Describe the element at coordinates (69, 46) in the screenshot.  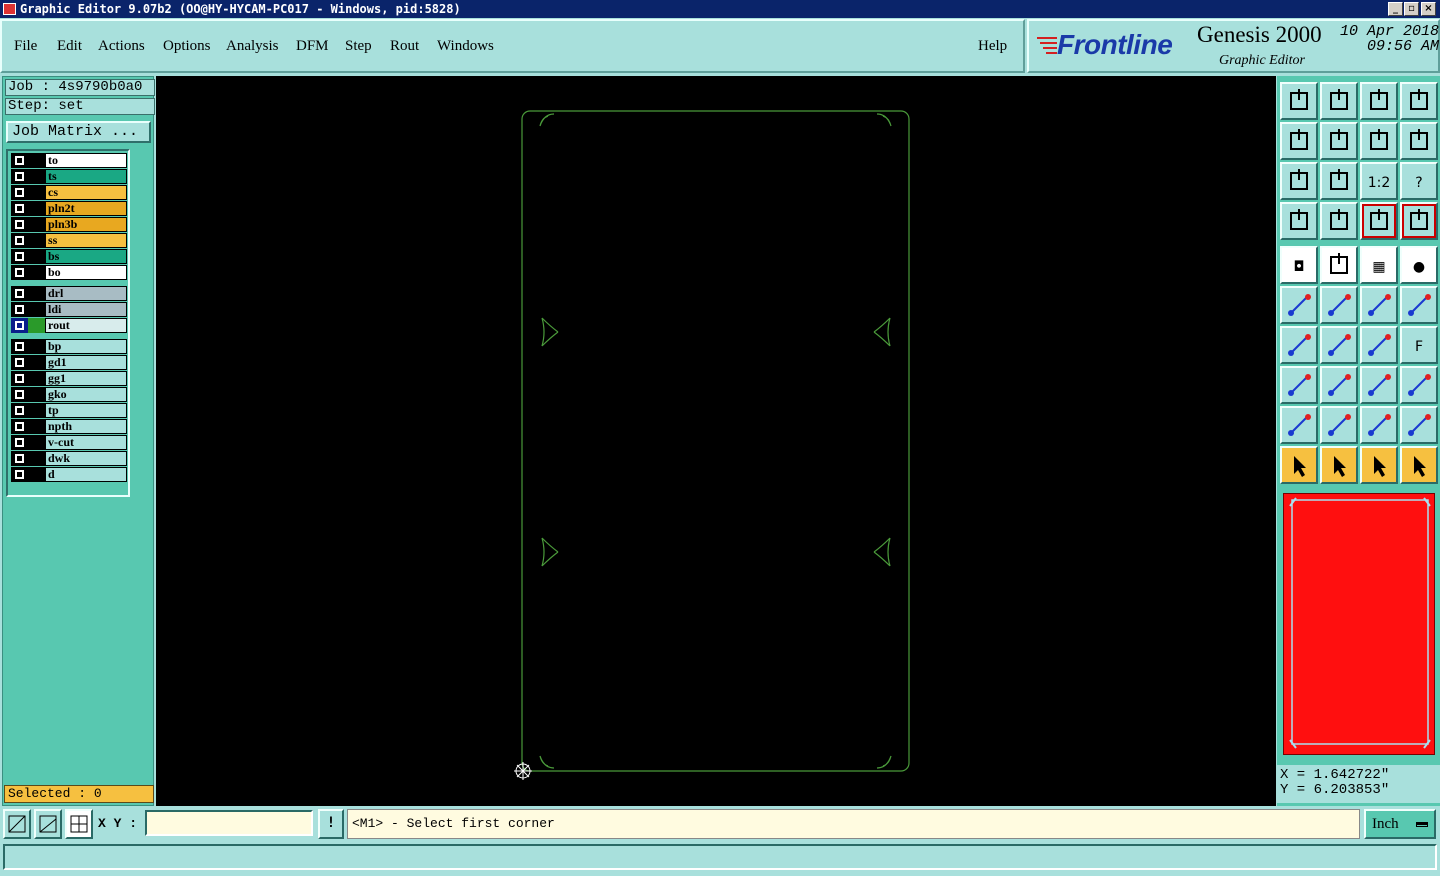
I see `menu-edit: Edit` at that location.